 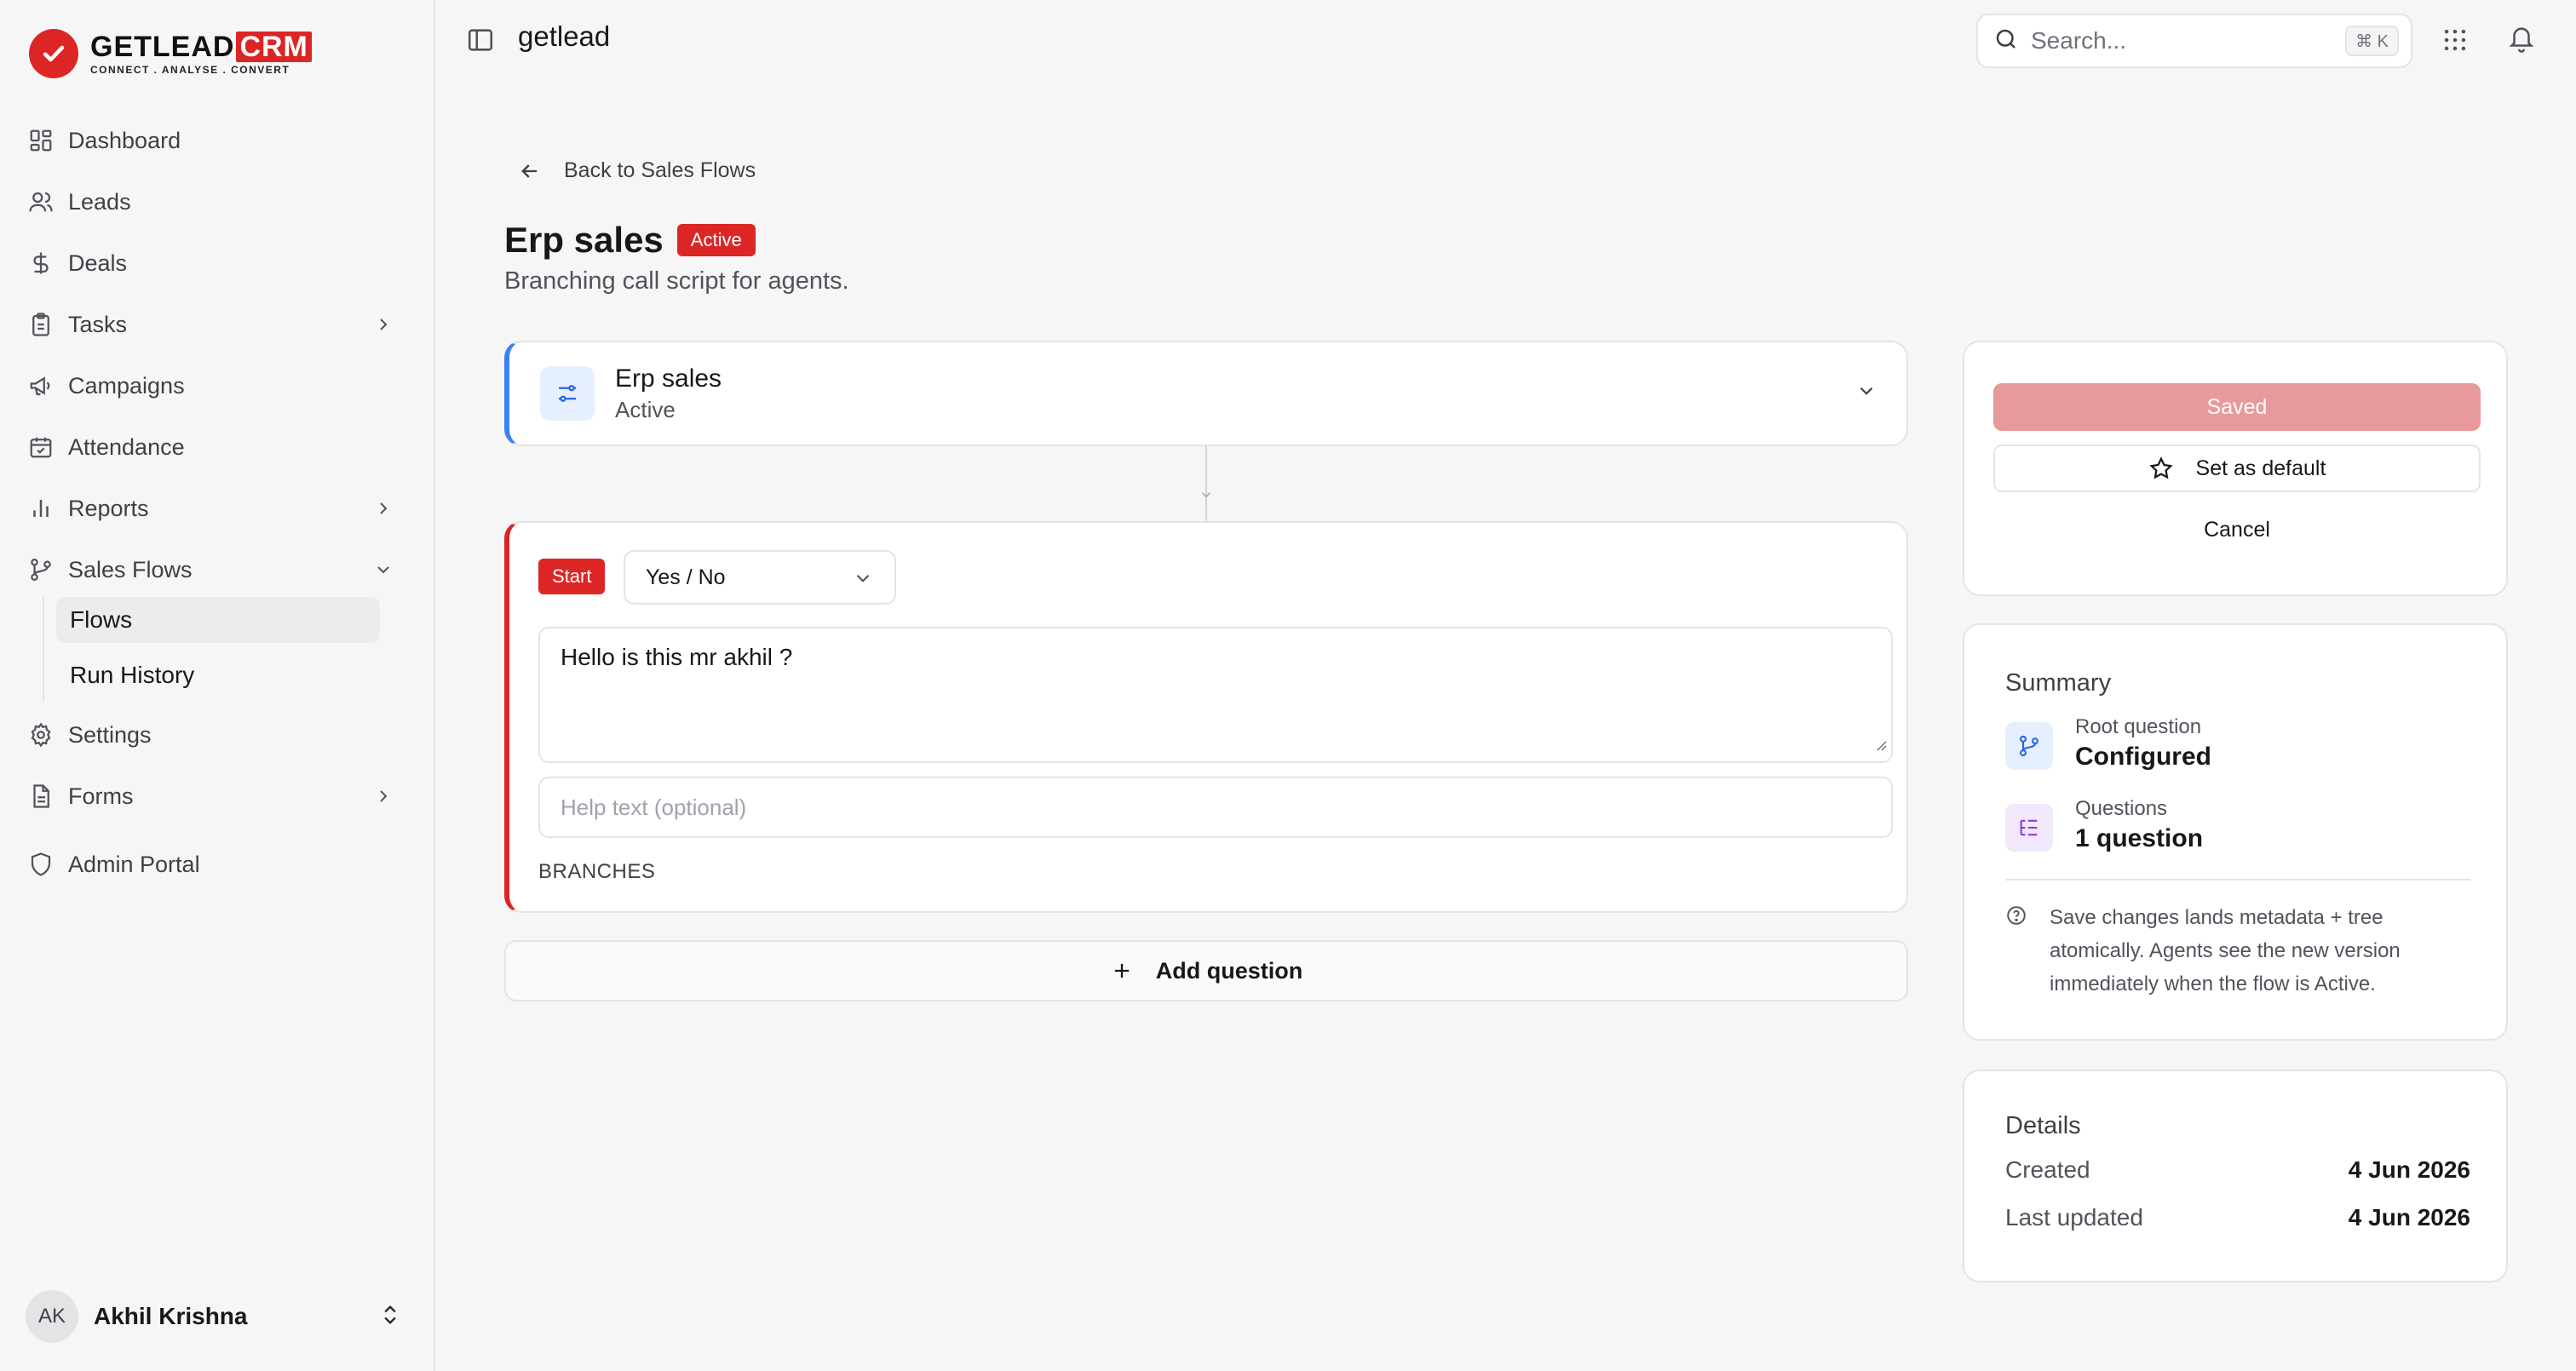 What do you see at coordinates (1216, 807) in the screenshot?
I see `help-text-input: Help text (optional)` at bounding box center [1216, 807].